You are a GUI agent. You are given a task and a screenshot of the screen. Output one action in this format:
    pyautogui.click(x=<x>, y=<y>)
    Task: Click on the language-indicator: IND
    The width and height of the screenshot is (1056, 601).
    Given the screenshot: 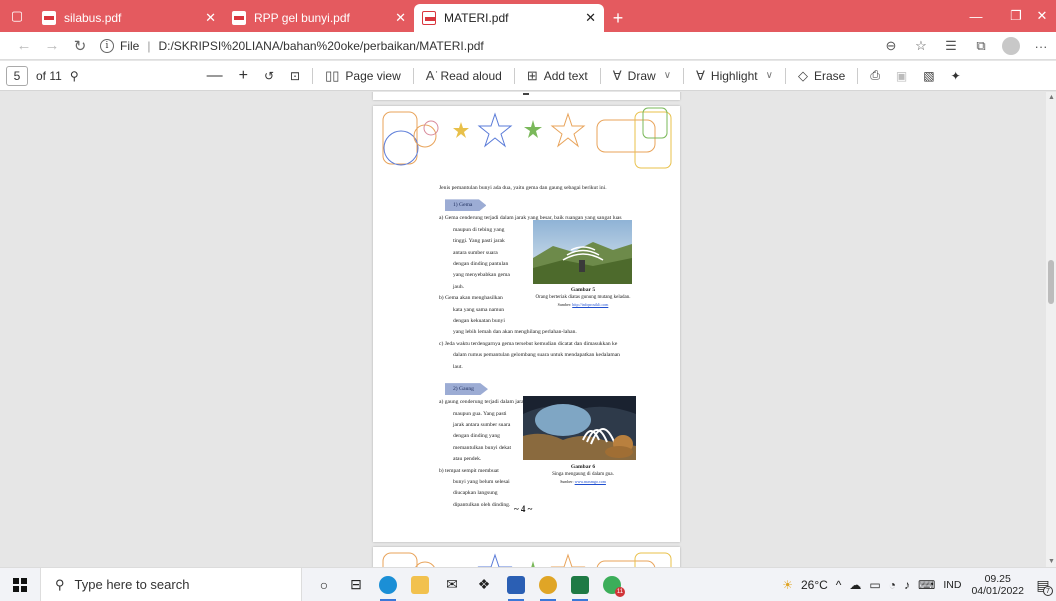 What is the action you would take?
    pyautogui.click(x=952, y=585)
    